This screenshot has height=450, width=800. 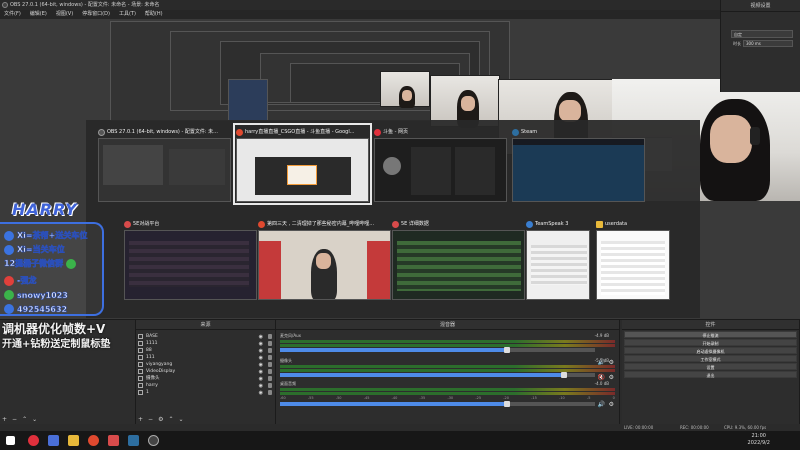 What do you see at coordinates (762, 34) in the screenshot?
I see `transition-select: 自定` at bounding box center [762, 34].